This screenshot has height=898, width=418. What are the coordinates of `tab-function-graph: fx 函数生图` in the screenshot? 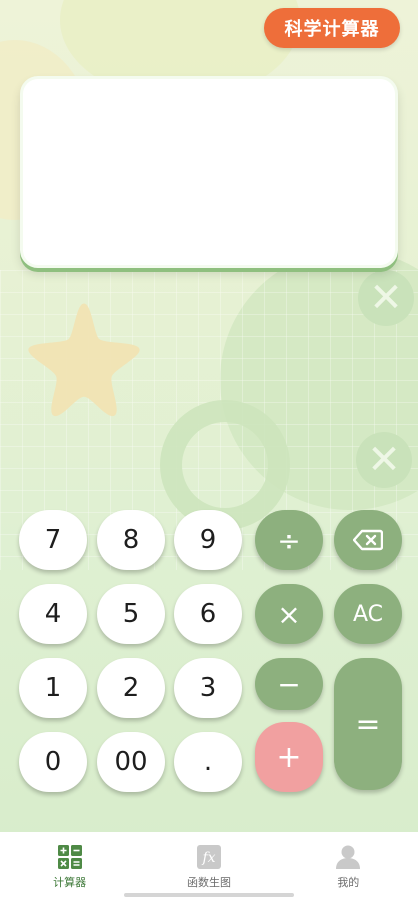 It's located at (209, 867).